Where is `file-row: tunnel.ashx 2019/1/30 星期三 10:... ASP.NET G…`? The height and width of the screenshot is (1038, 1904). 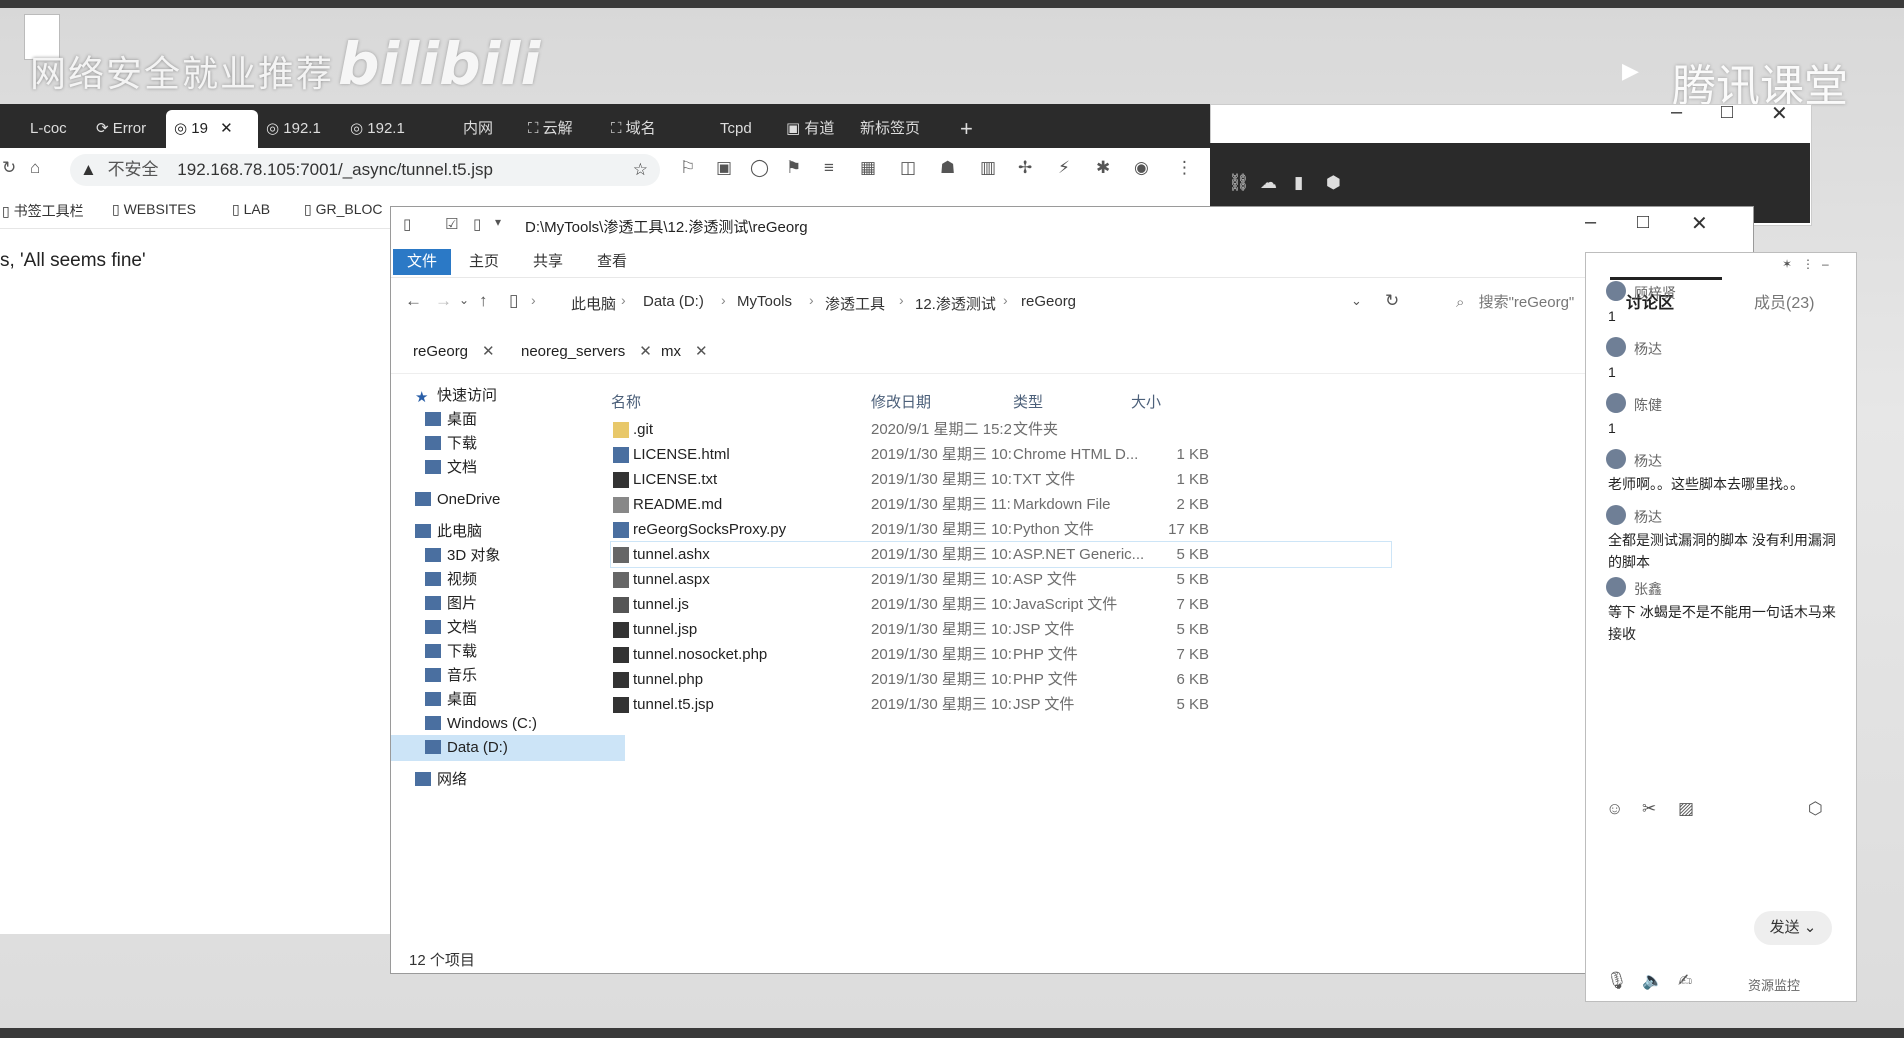
file-row: tunnel.ashx 2019/1/30 星期三 10:... ASP.NET G… is located at coordinates (1001, 554).